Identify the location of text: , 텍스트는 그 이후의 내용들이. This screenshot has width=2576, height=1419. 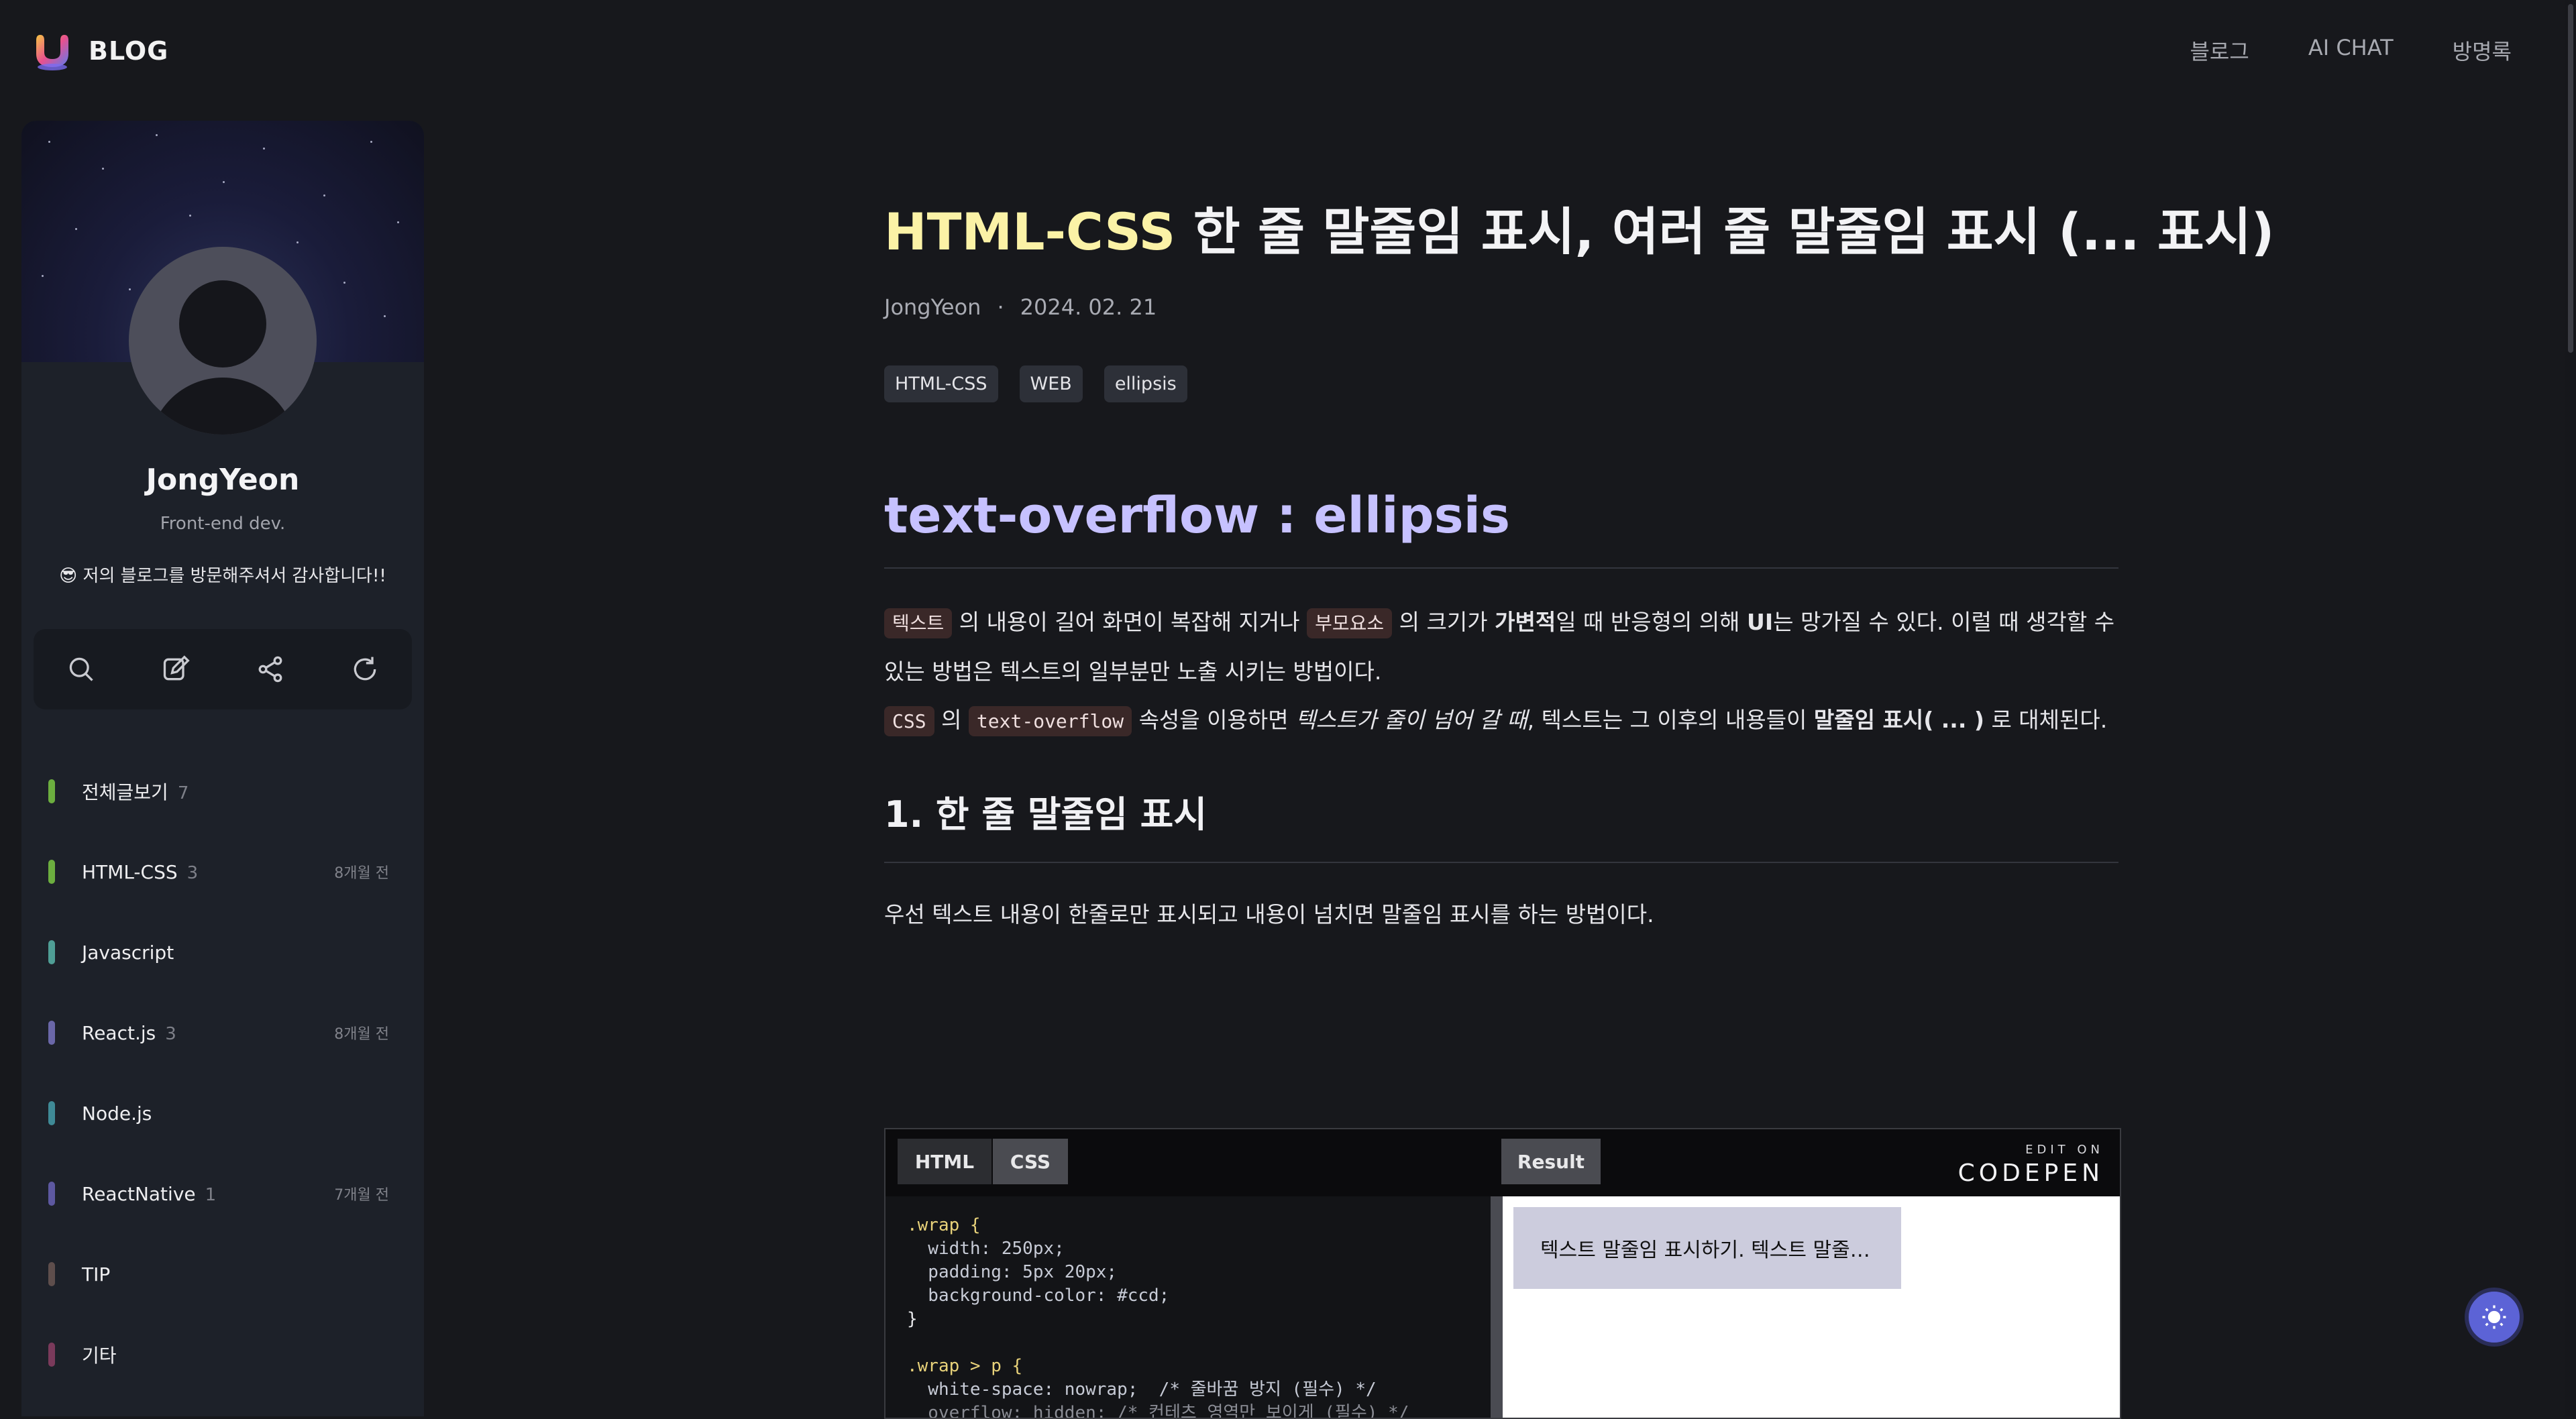
(1670, 721).